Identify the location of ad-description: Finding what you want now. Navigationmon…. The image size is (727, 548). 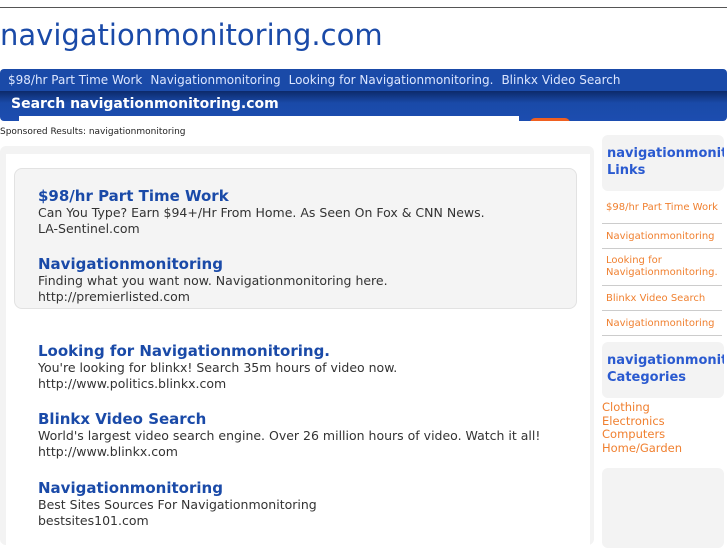
(213, 280).